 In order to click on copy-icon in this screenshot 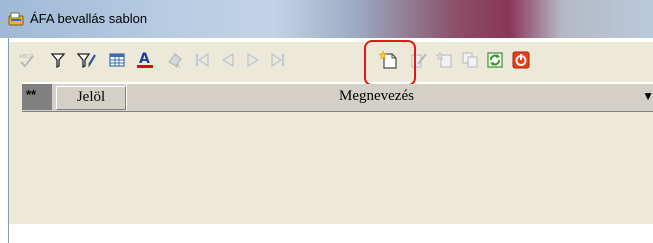, I will do `click(470, 60)`.